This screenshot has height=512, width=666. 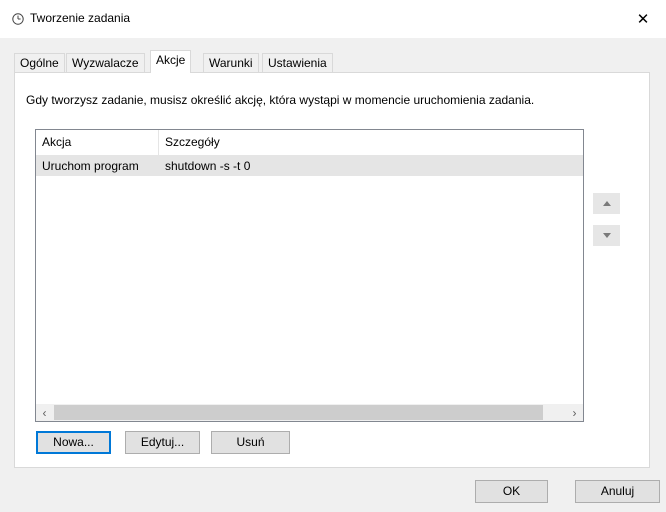 I want to click on tab-triggers: Wyzwalacze, so click(x=105, y=62).